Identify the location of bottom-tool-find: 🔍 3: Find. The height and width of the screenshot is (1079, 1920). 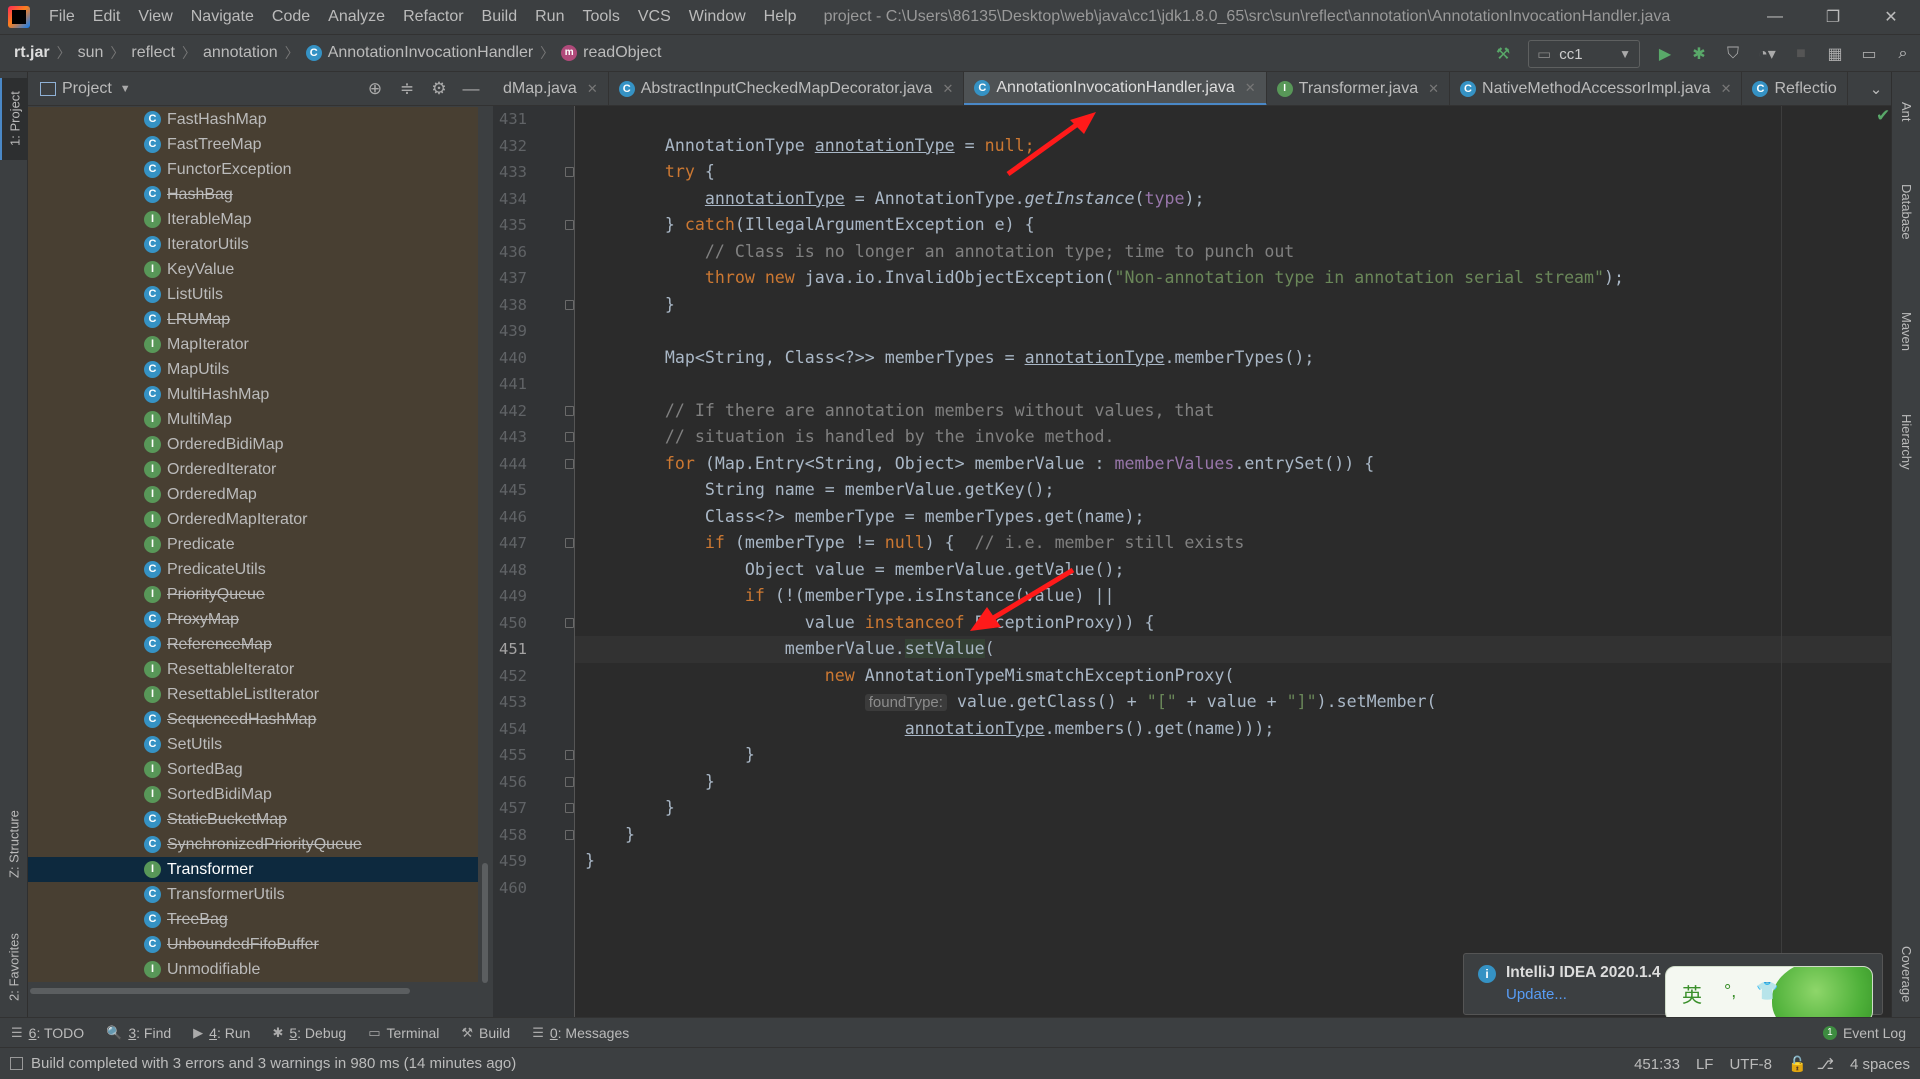
(138, 1033).